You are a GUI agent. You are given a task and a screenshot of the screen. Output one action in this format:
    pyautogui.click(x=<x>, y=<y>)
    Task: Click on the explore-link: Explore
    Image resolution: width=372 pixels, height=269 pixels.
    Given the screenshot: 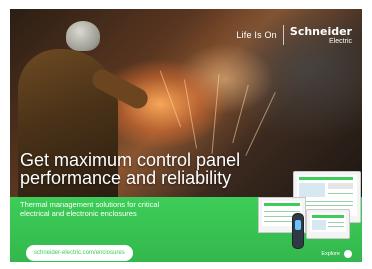 What is the action you would take?
    pyautogui.click(x=336, y=254)
    